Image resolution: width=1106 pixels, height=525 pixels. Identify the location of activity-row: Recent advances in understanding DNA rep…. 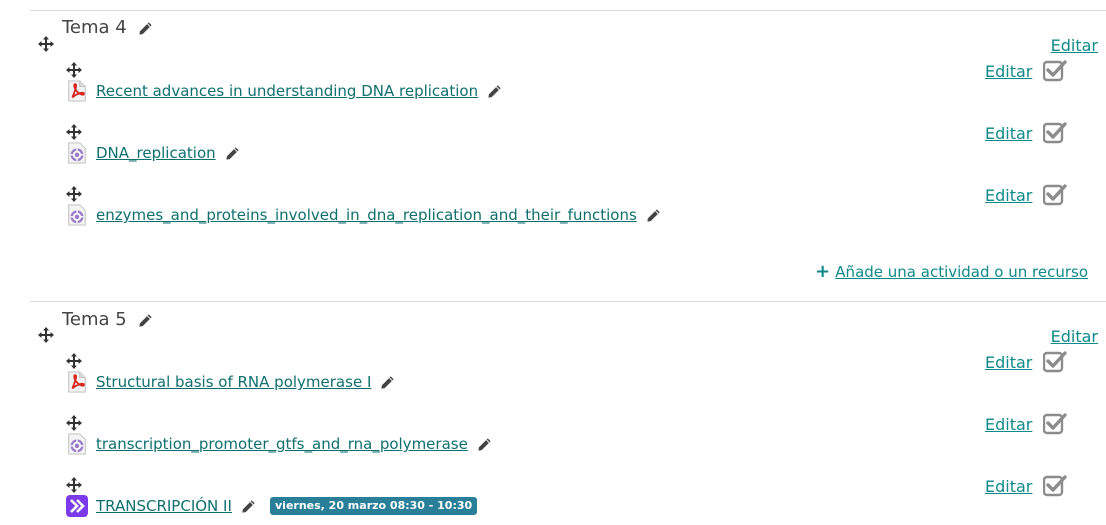
(299, 90).